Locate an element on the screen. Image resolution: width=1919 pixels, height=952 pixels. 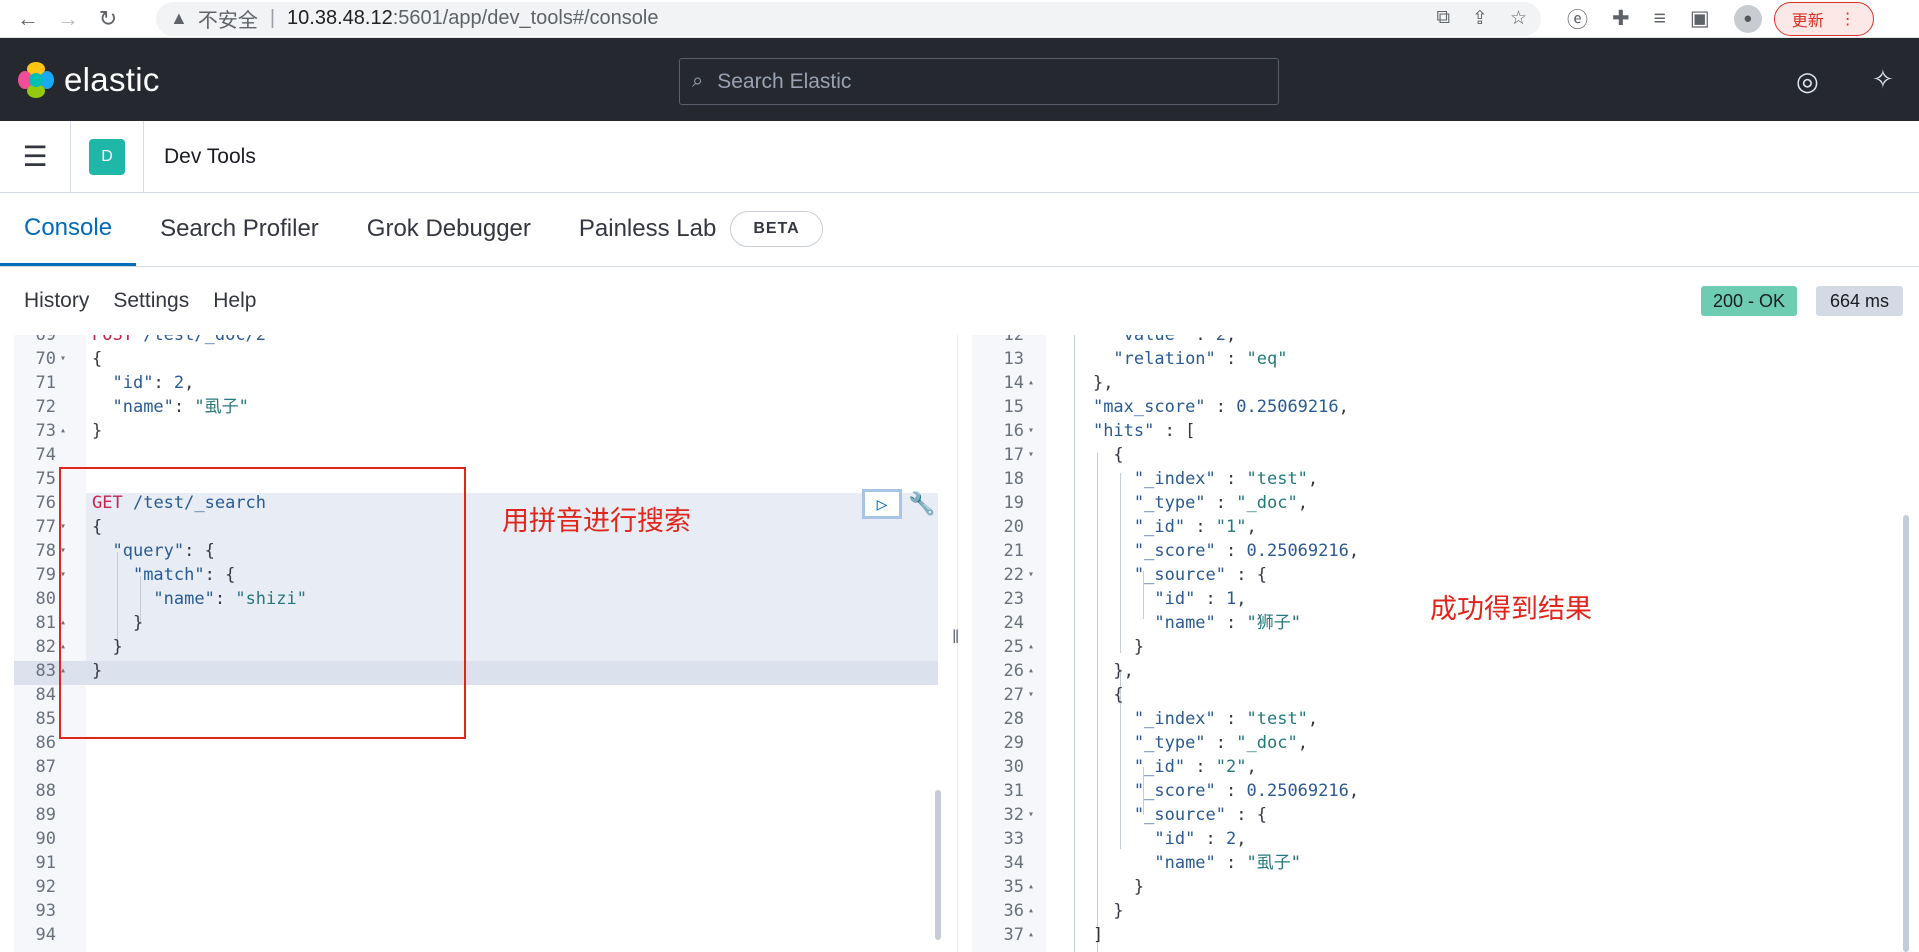
line-number: 72 is located at coordinates (45, 407).